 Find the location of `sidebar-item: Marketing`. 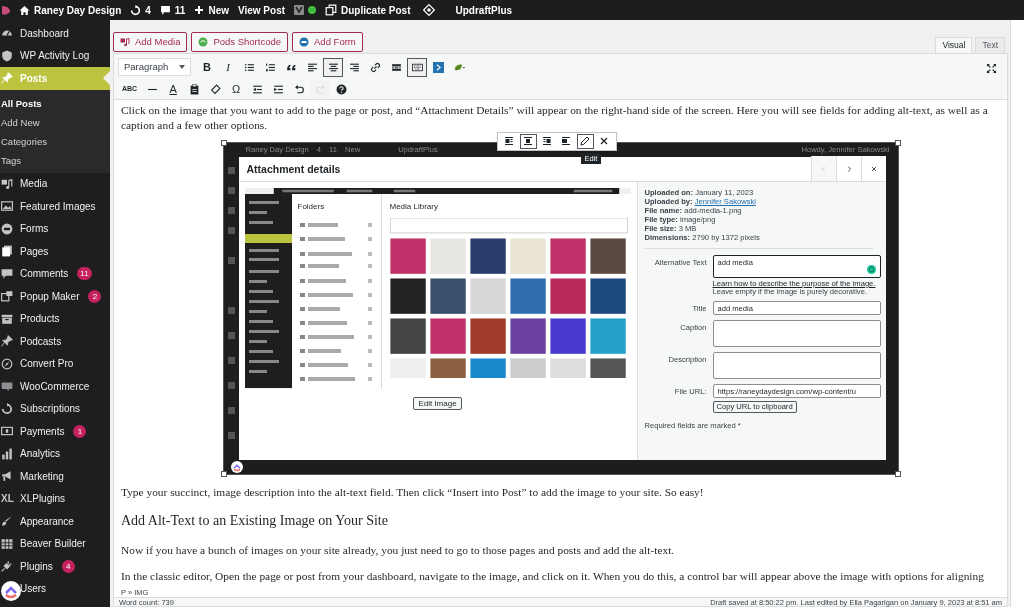

sidebar-item: Marketing is located at coordinates (55, 476).